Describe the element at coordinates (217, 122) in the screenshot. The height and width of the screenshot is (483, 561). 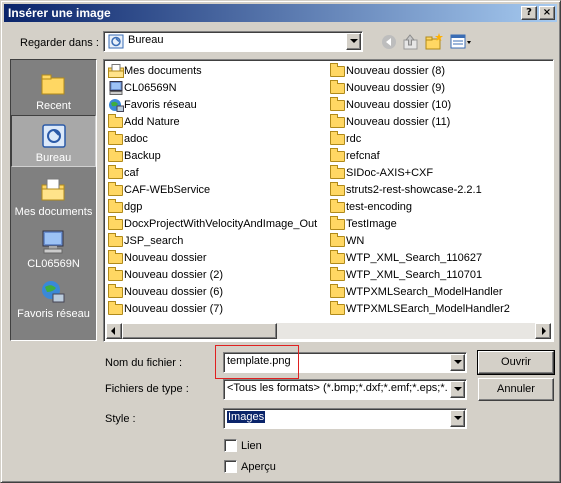
I see `file-list-item: Add Nature` at that location.